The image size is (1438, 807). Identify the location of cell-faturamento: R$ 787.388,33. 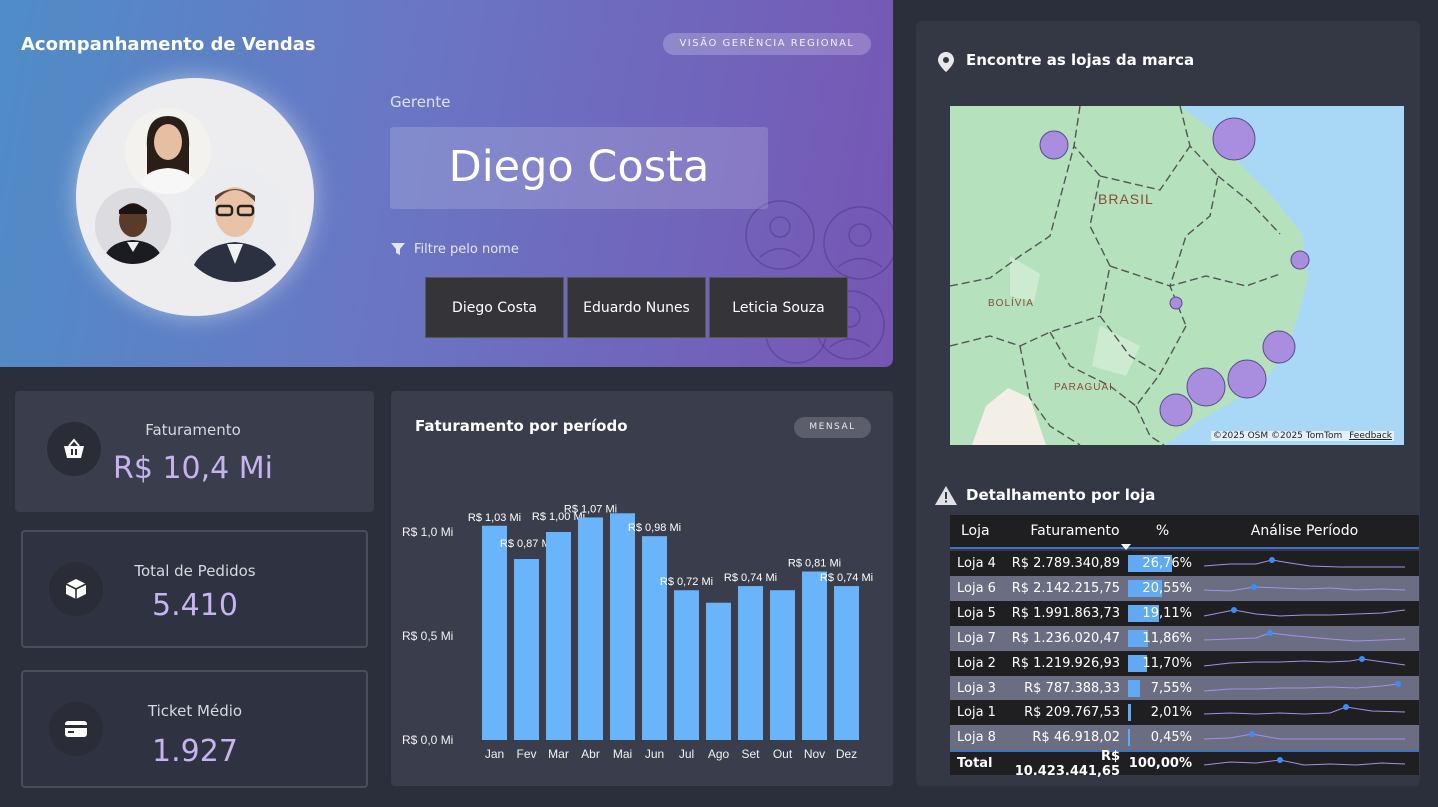
(1072, 688).